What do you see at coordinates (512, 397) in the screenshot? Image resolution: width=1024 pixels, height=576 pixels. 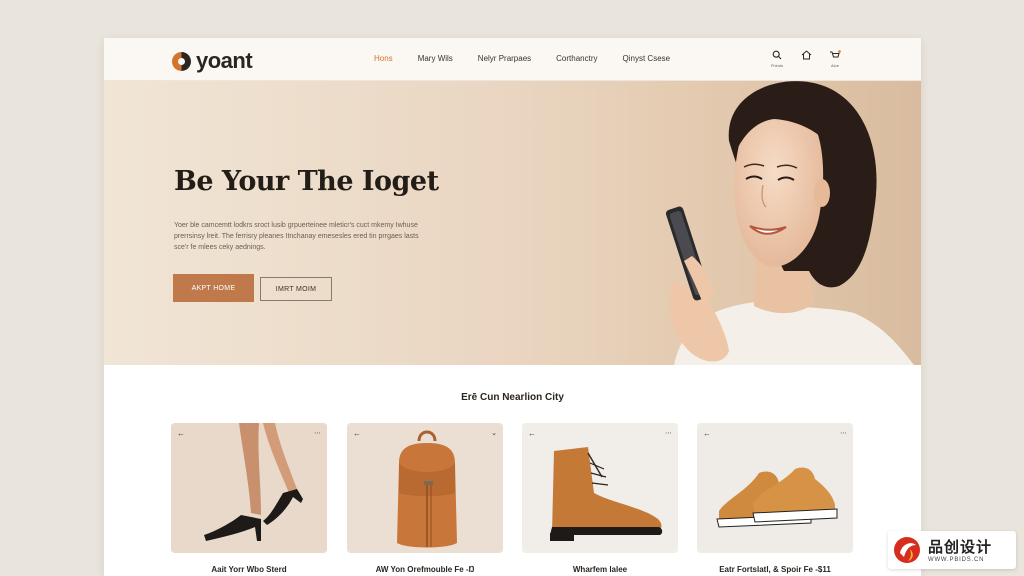 I see `collection-title: Erē Cun Nearlion City` at bounding box center [512, 397].